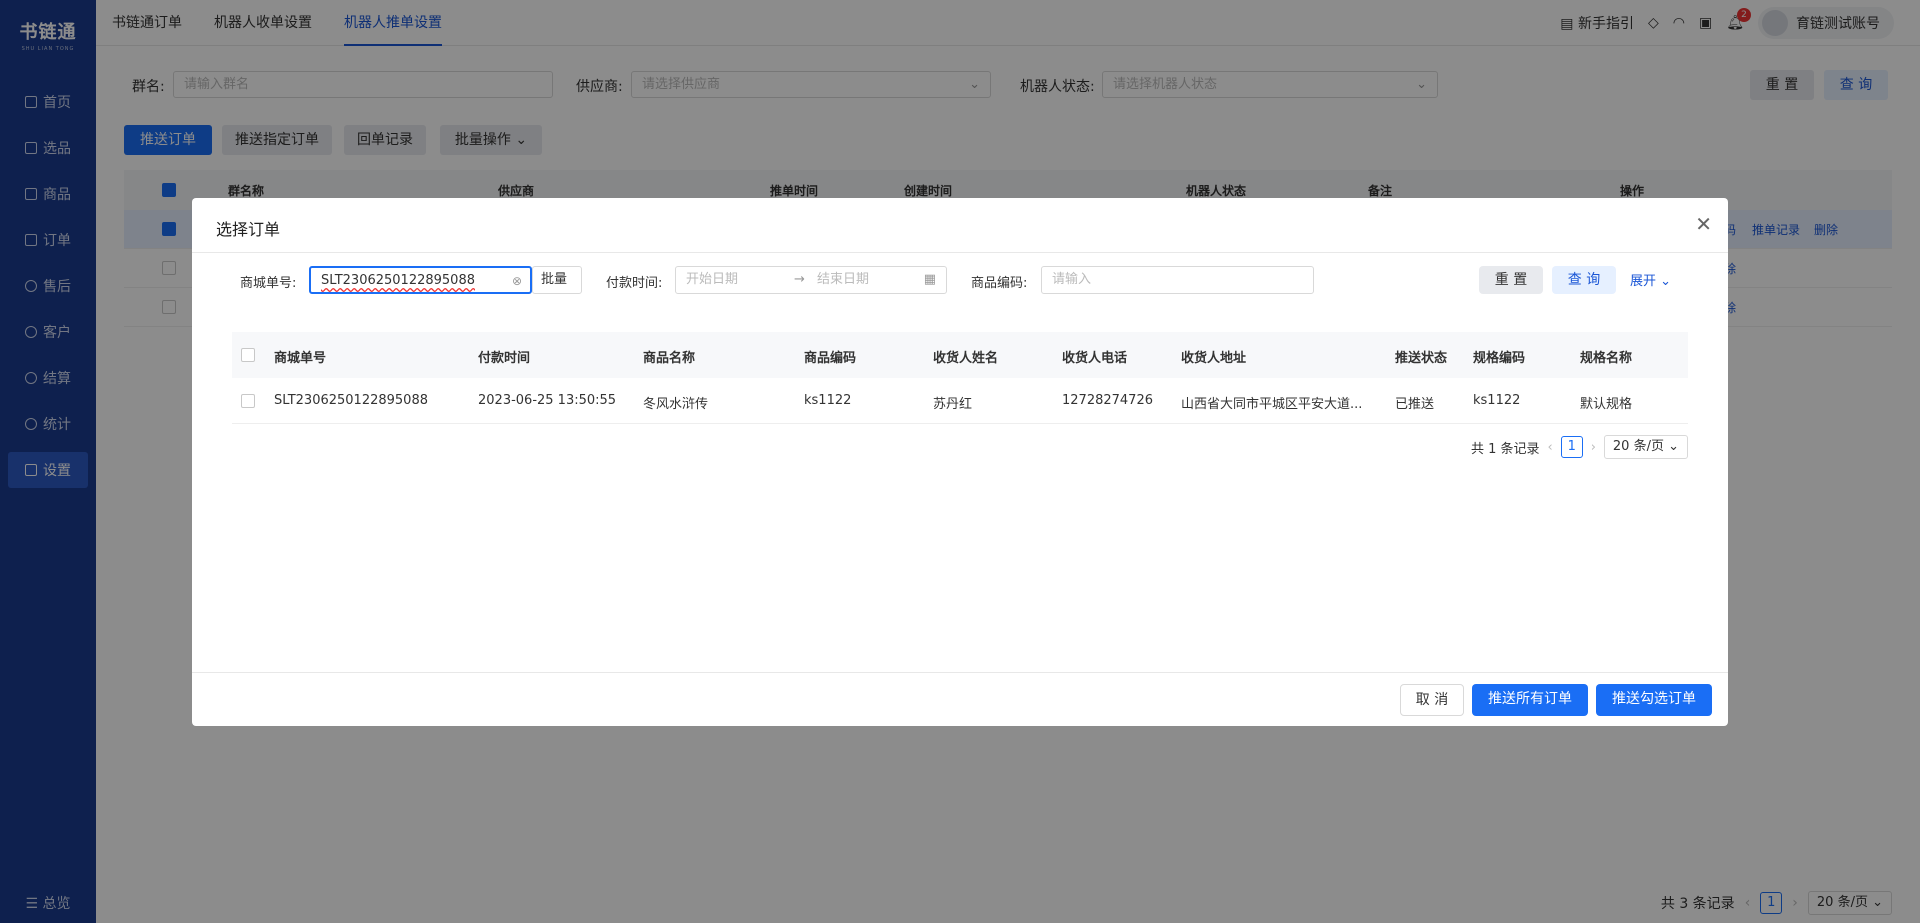 The width and height of the screenshot is (1920, 923). I want to click on column-header: 商城单号, so click(300, 358).